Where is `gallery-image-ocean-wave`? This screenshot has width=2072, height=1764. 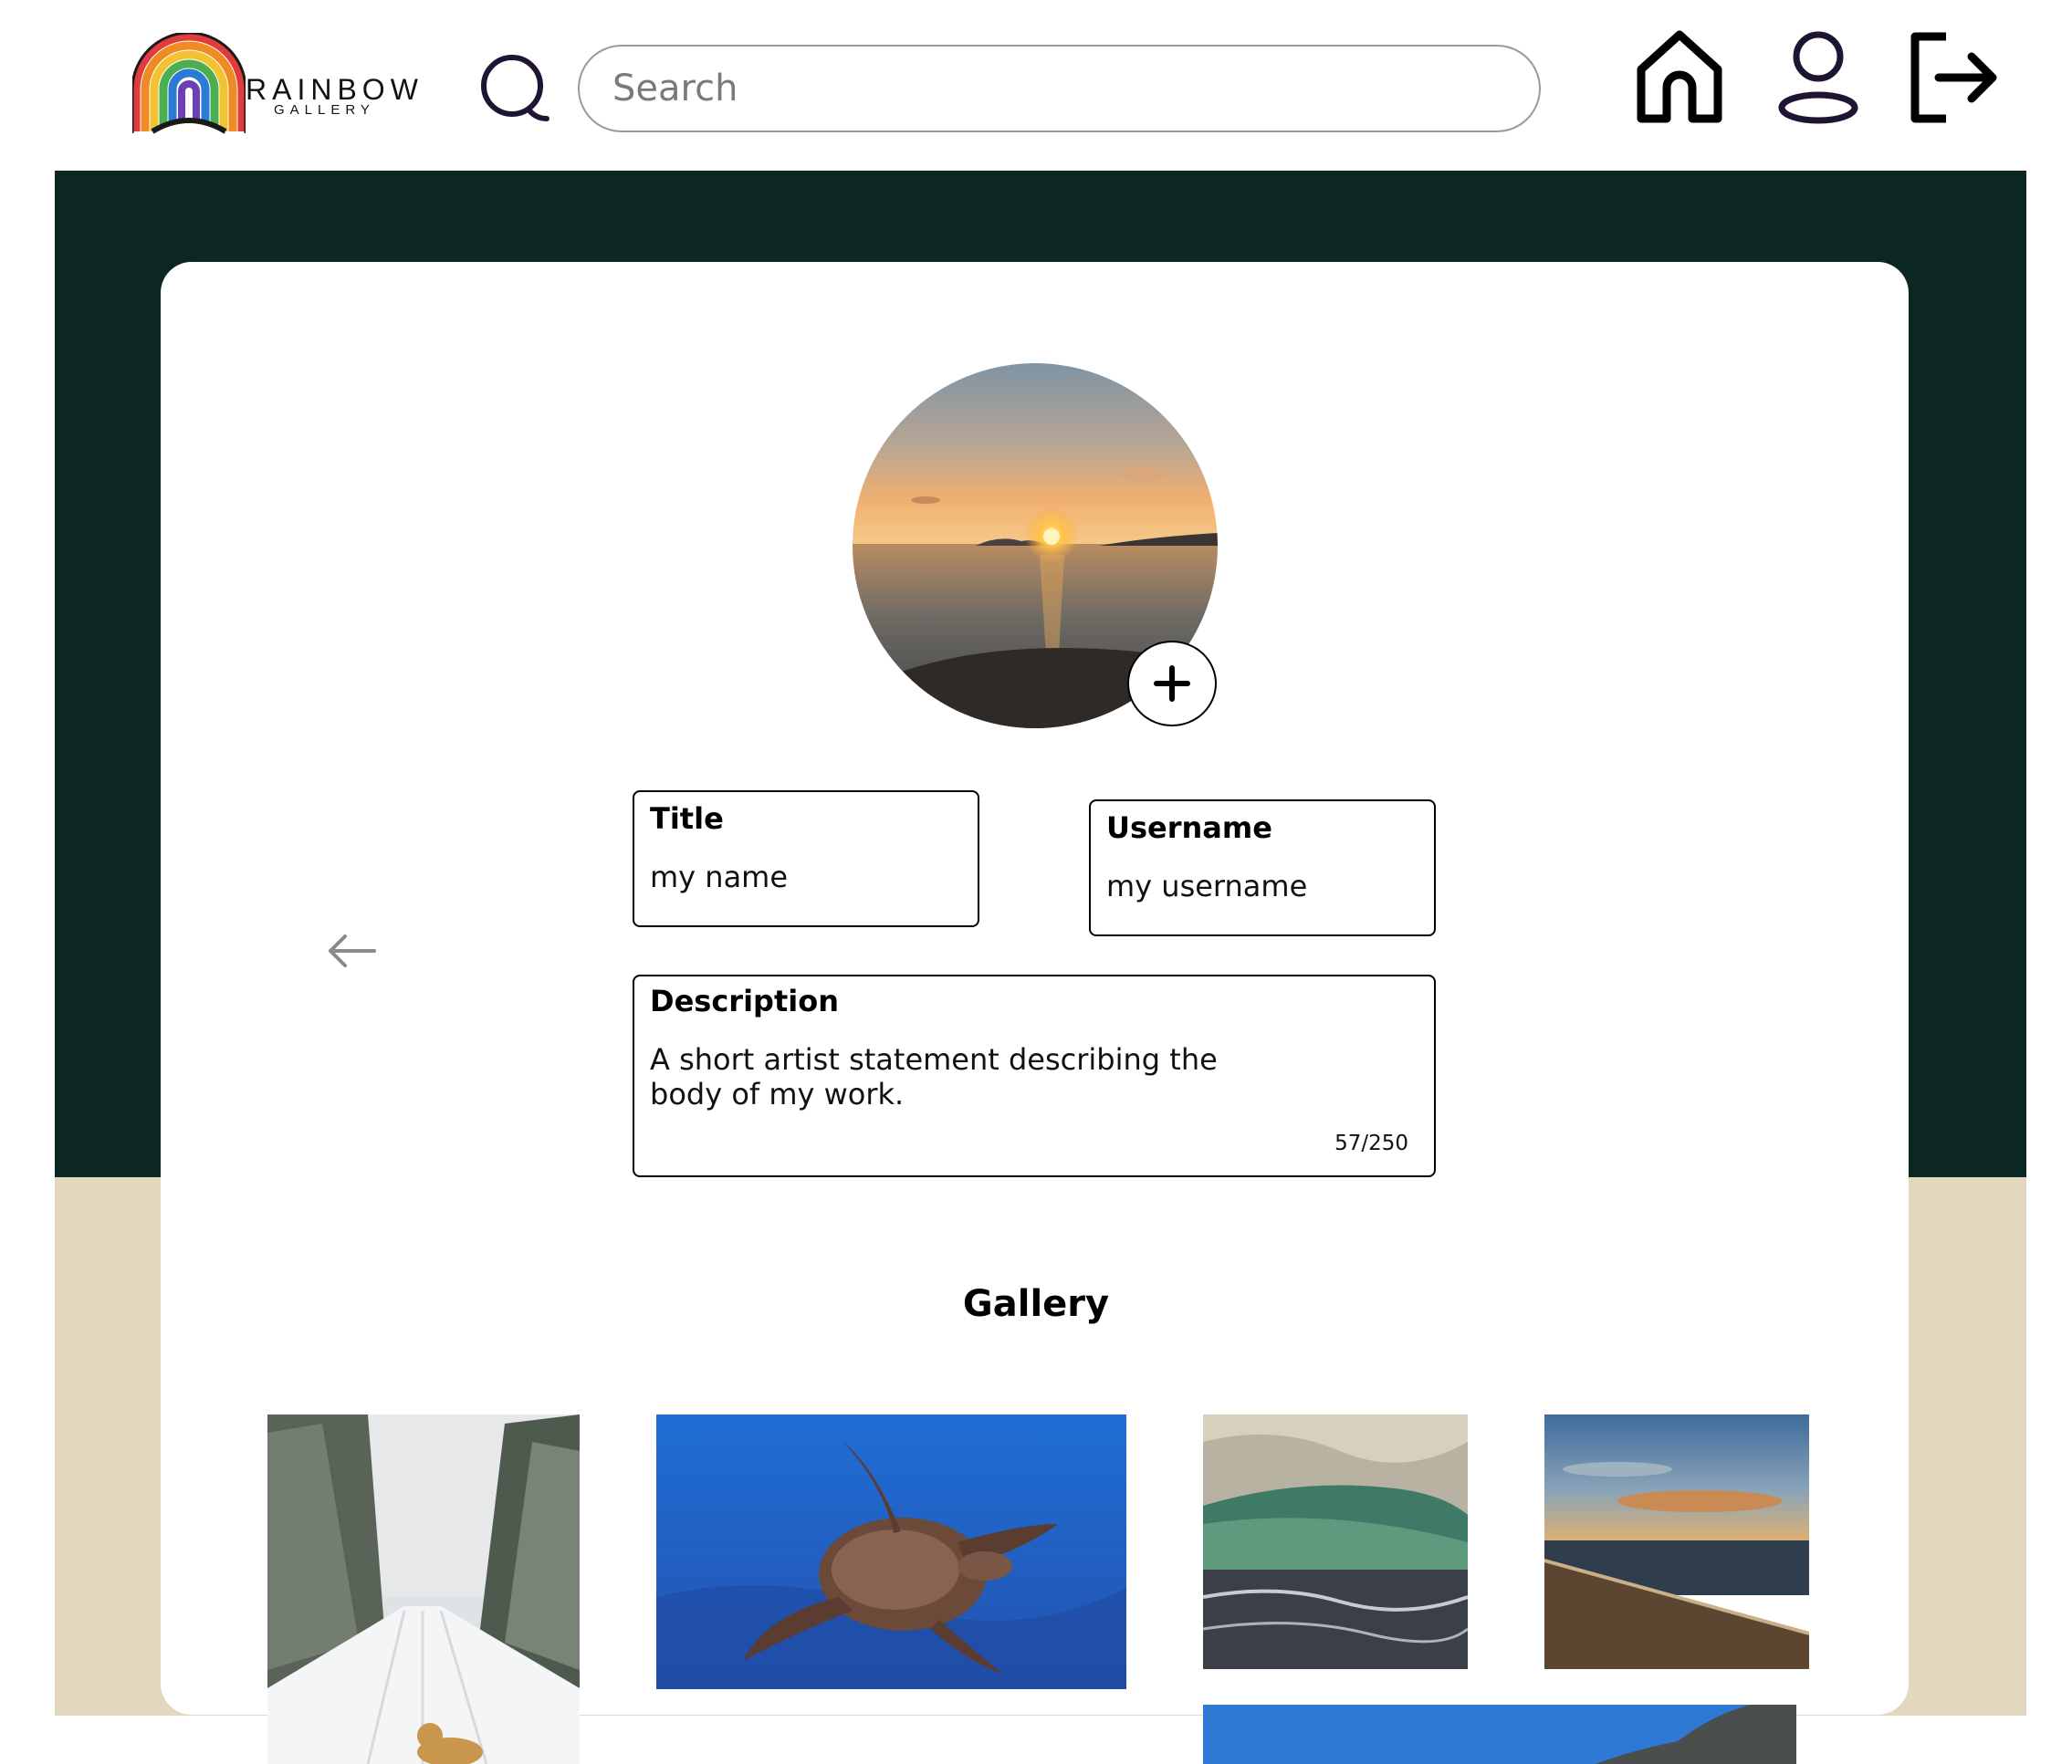
gallery-image-ocean-wave is located at coordinates (1335, 1541).